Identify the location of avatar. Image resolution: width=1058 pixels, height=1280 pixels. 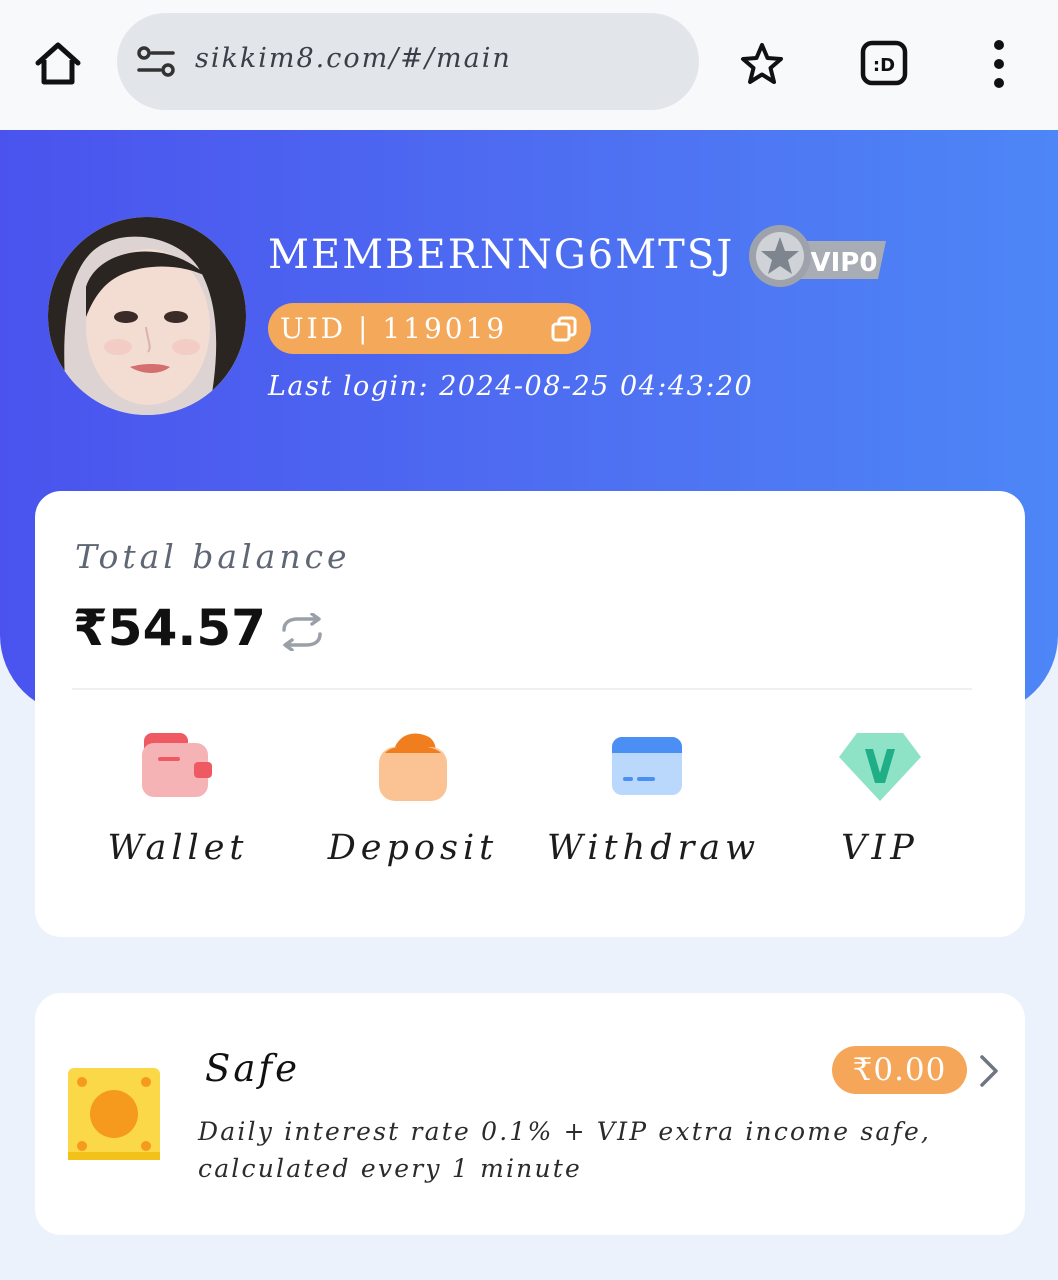
(147, 316).